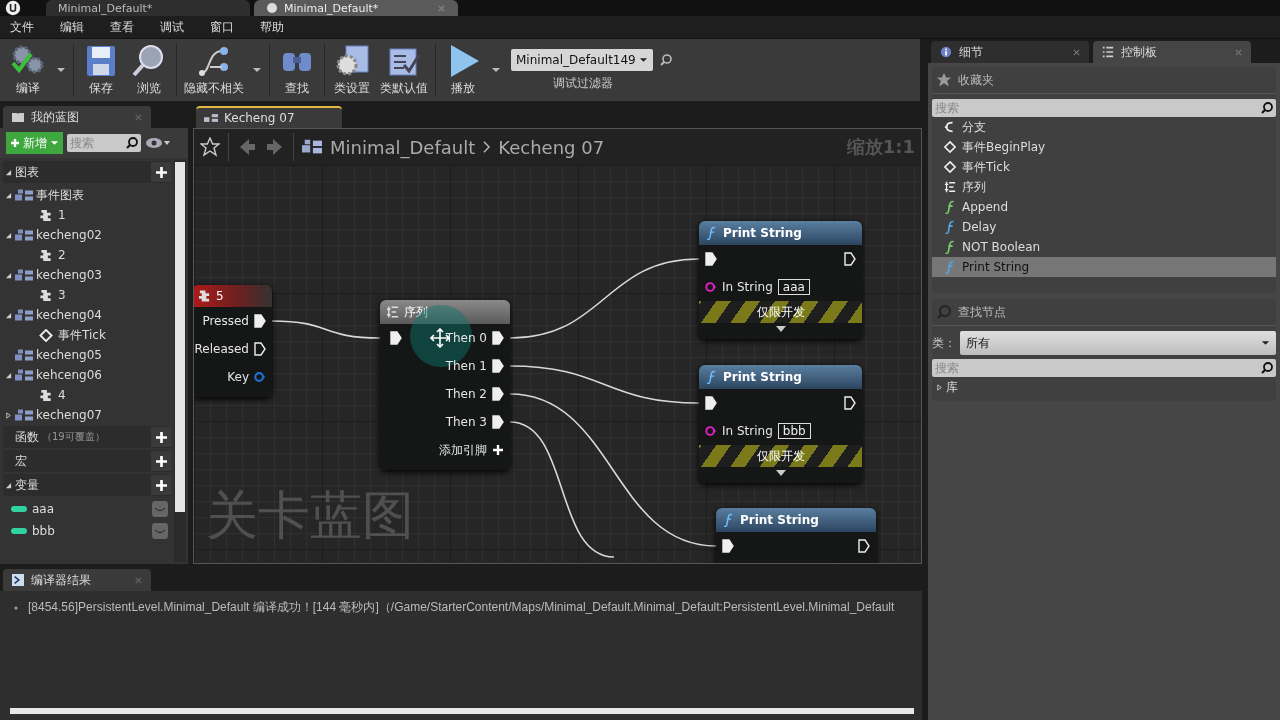  I want to click on print-string-node: Print String In String bbb 仅限开发, so click(780, 424).